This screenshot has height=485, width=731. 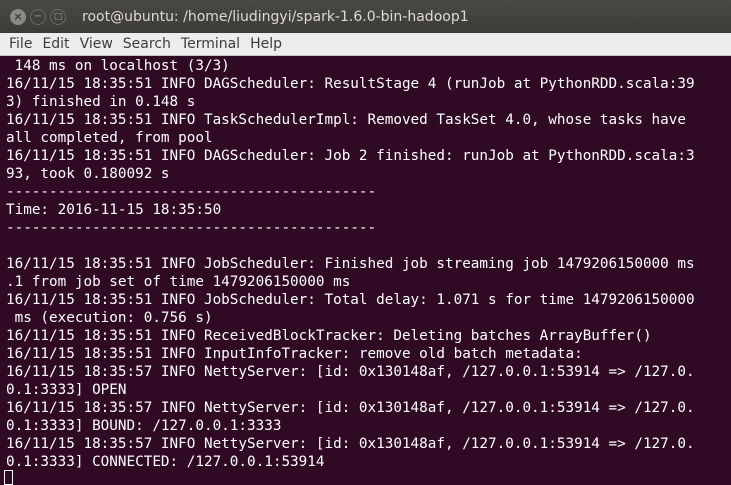 I want to click on terminal-line: 0.1:3333] OPEN, so click(x=66, y=390).